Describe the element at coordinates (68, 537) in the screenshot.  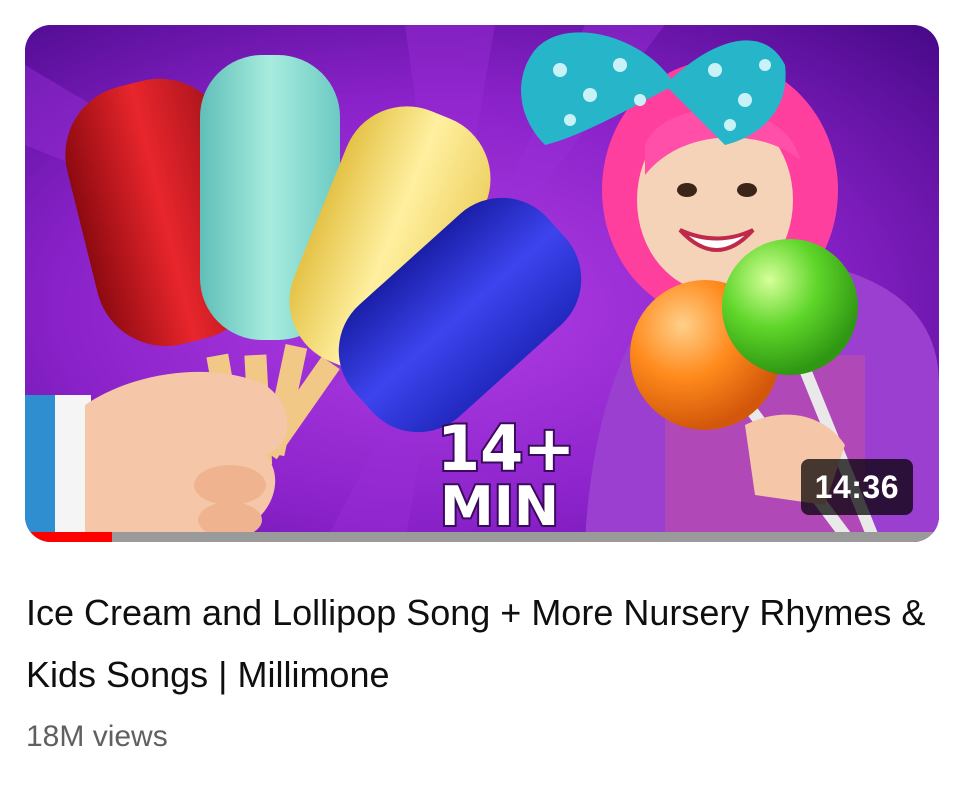
I see `watch-progress-fill` at that location.